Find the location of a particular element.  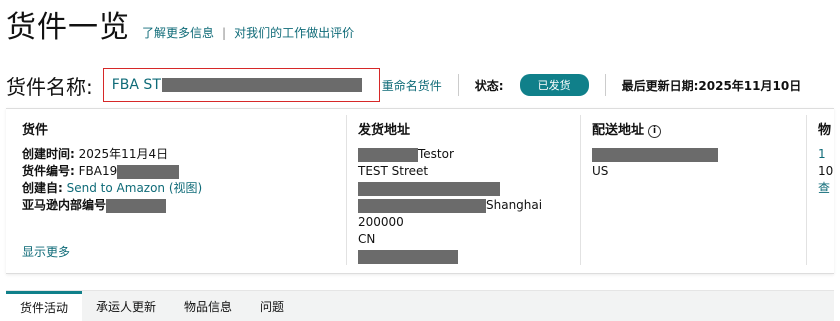

status-badge: 已发货 is located at coordinates (554, 85).